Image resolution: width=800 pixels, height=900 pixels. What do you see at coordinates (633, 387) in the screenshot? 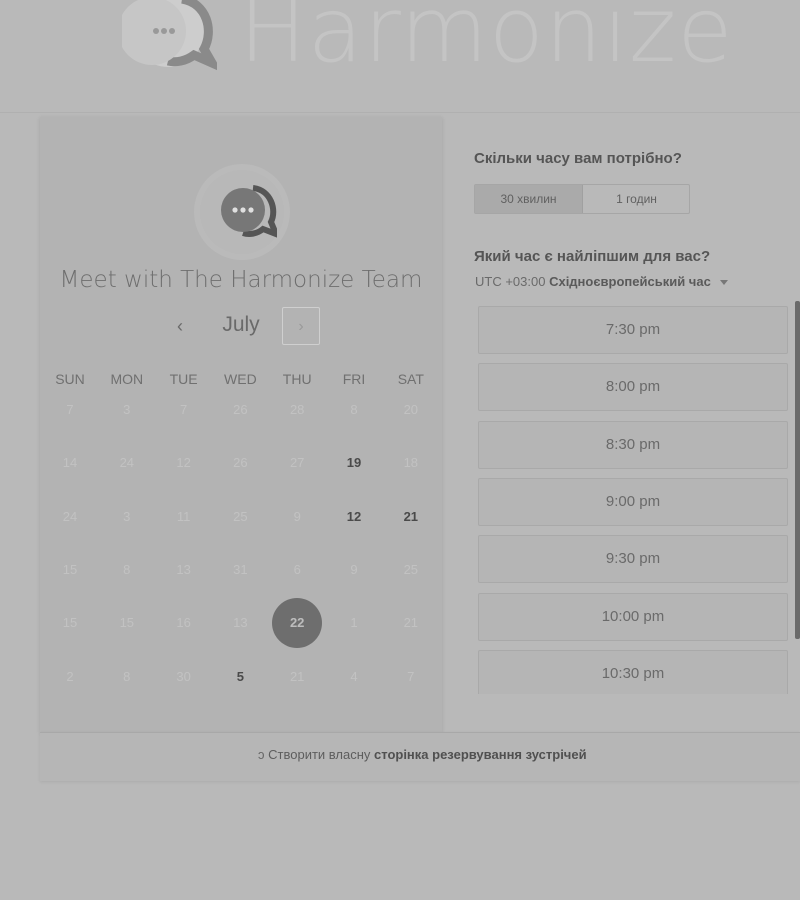
I see `time-slot-button: 8:00 pm` at bounding box center [633, 387].